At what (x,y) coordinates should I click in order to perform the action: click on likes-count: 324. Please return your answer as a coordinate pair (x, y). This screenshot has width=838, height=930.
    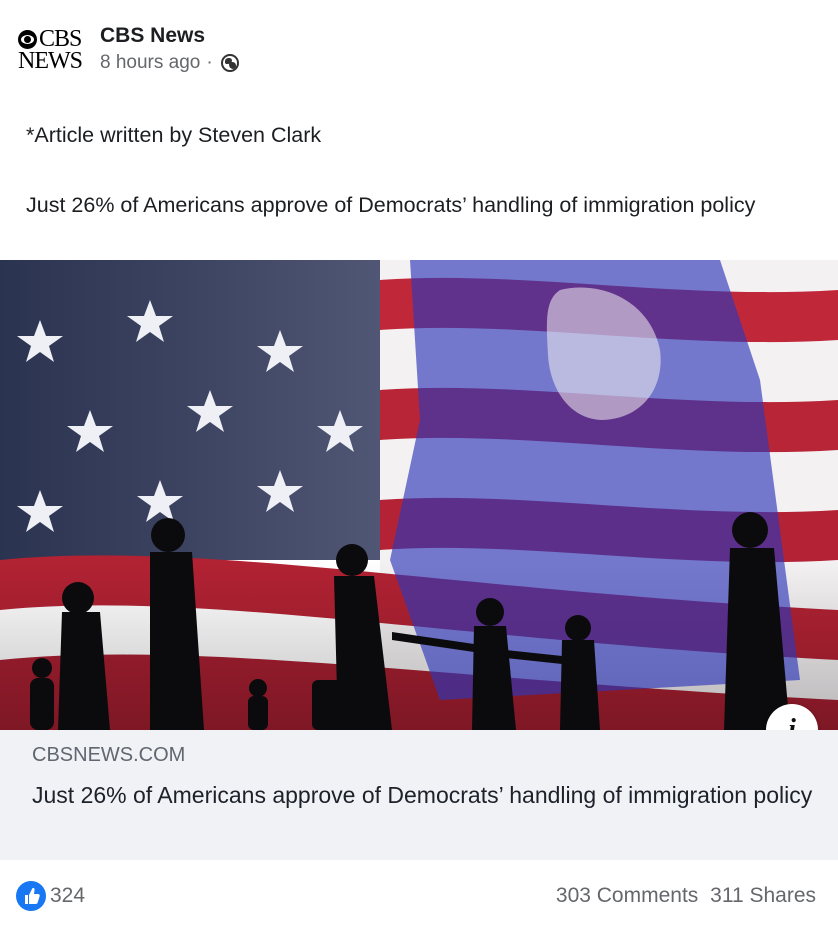
    Looking at the image, I should click on (67, 896).